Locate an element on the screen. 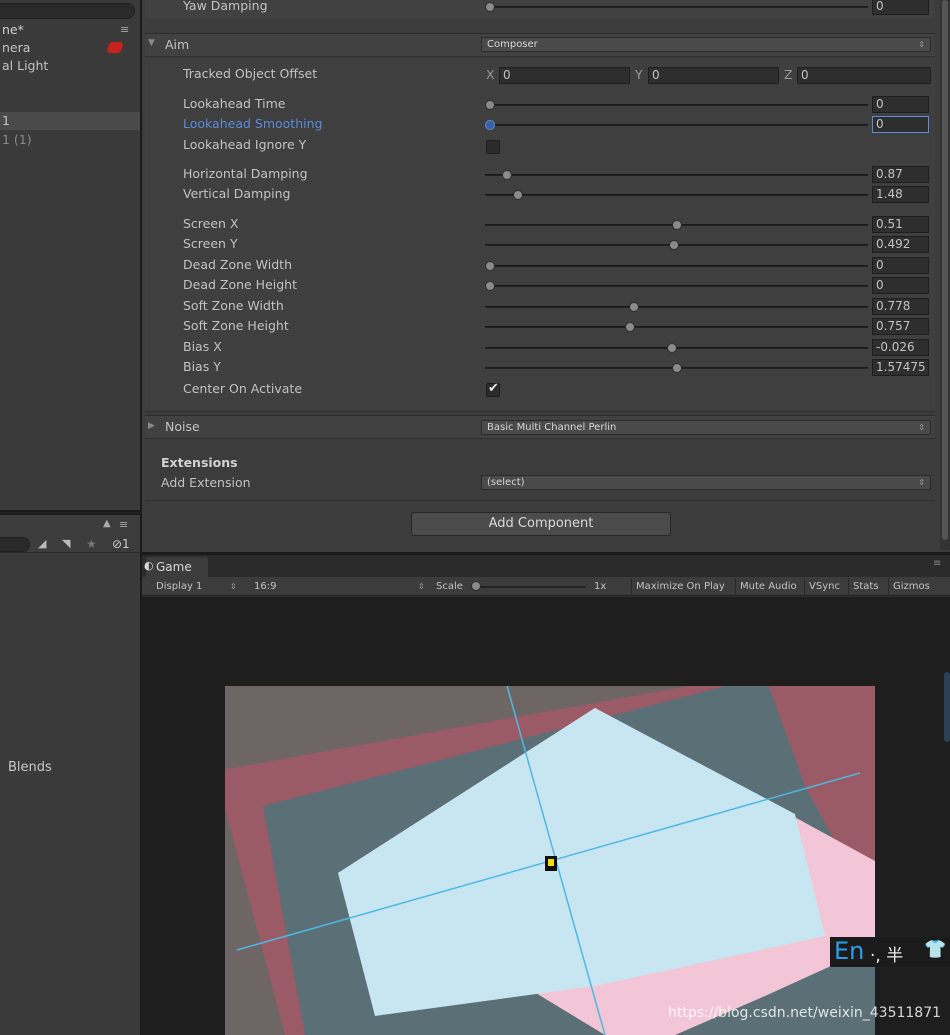  slider-label: Dead Zone Height is located at coordinates (240, 284).